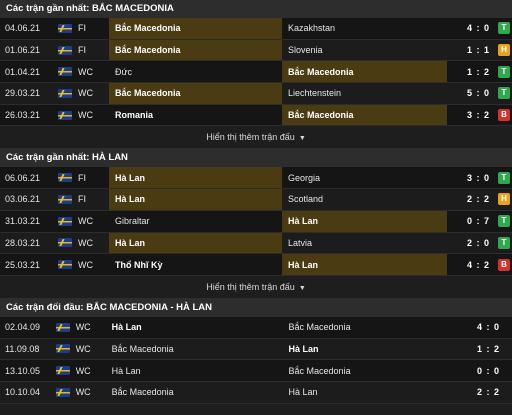  What do you see at coordinates (478, 177) in the screenshot?
I see `match-score: 3 : 0` at bounding box center [478, 177].